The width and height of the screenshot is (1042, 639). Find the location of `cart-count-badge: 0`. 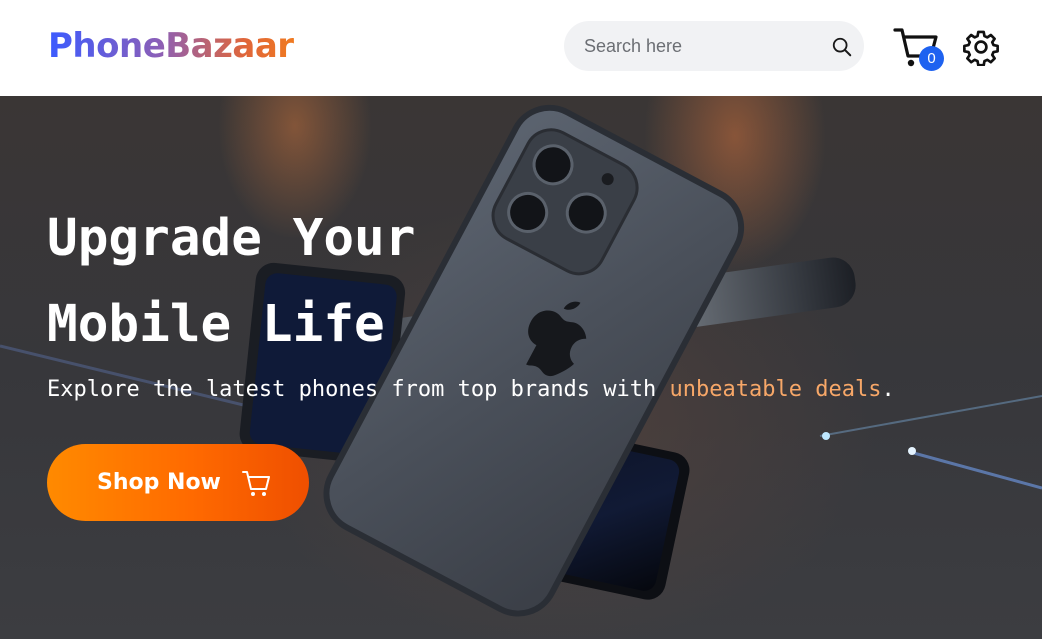

cart-count-badge: 0 is located at coordinates (931, 58).